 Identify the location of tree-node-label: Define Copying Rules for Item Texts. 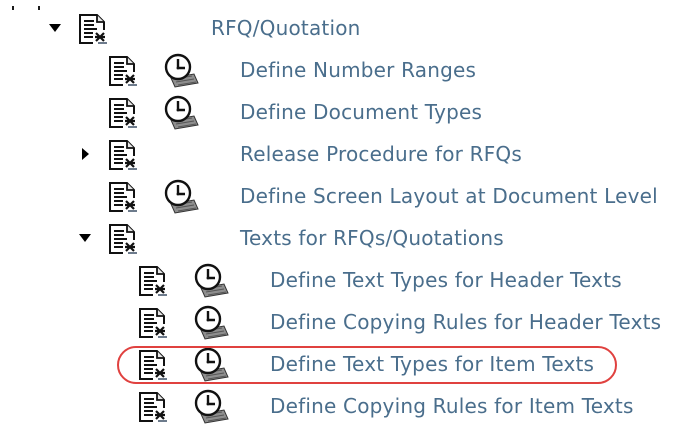
(452, 406).